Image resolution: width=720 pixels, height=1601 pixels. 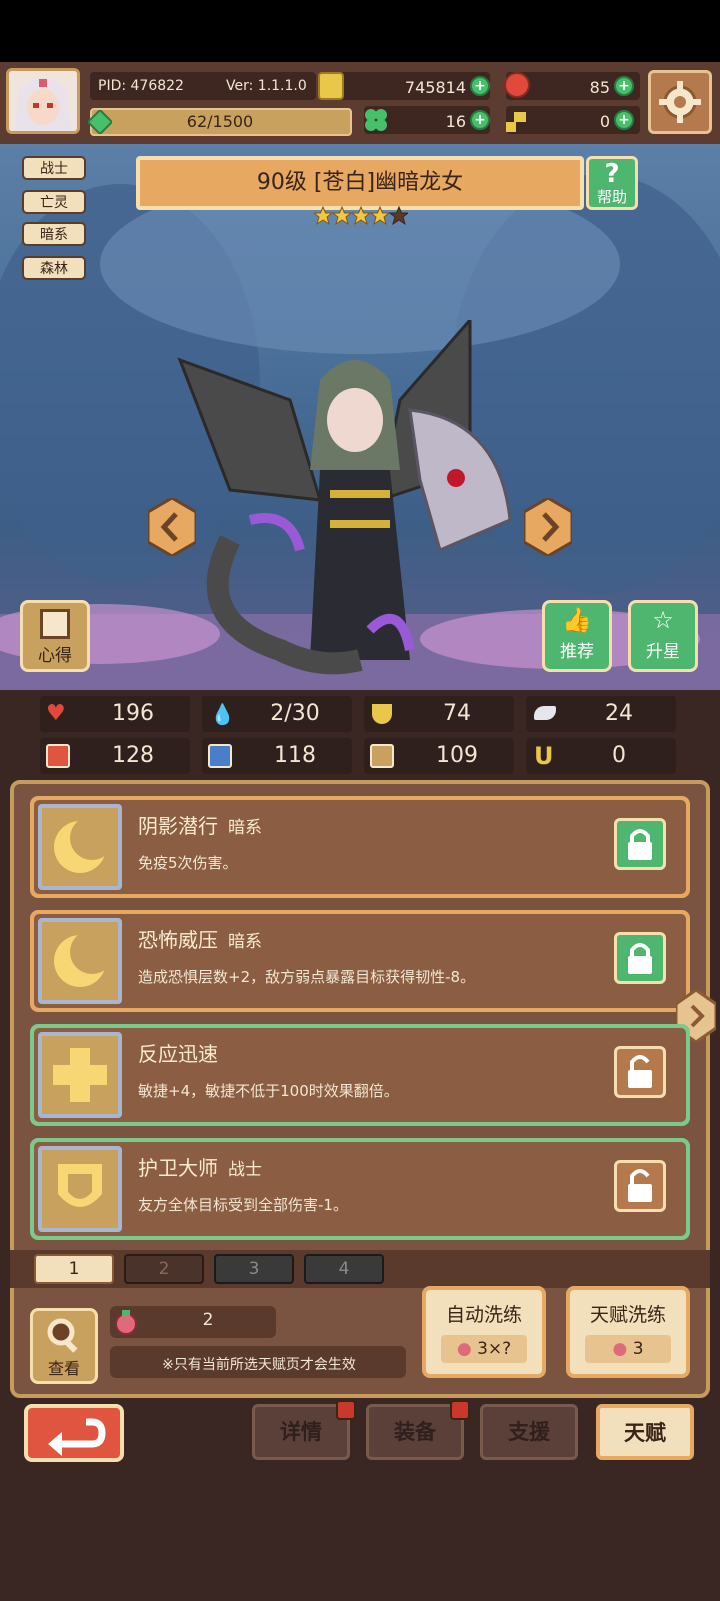 I want to click on heart-icon: ♥, so click(x=56, y=713).